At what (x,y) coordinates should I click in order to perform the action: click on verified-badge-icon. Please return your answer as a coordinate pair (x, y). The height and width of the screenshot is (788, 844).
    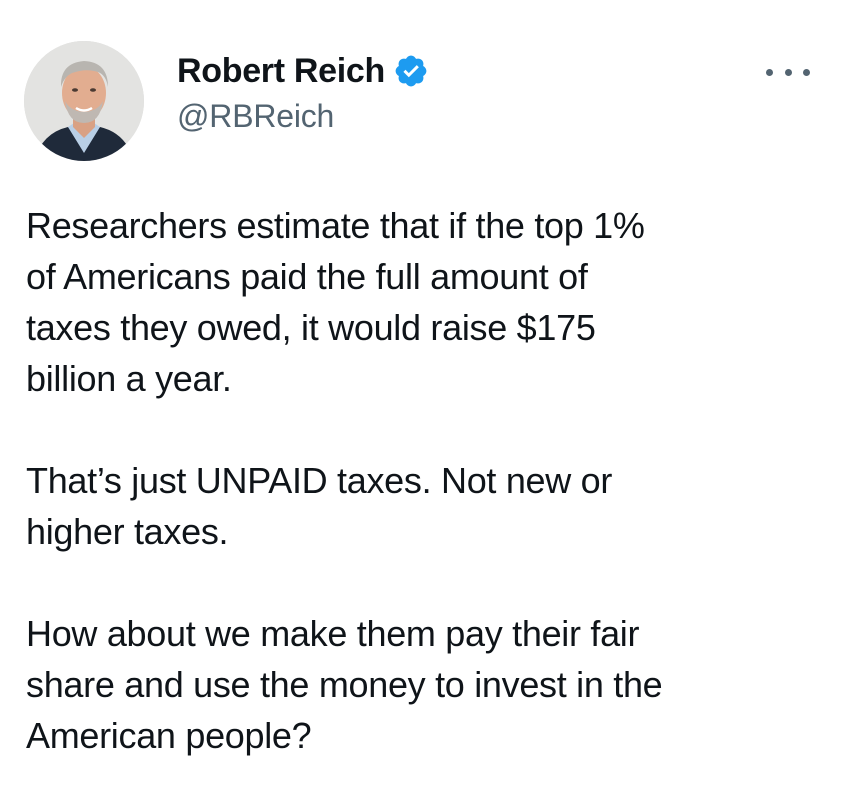
    Looking at the image, I should click on (411, 71).